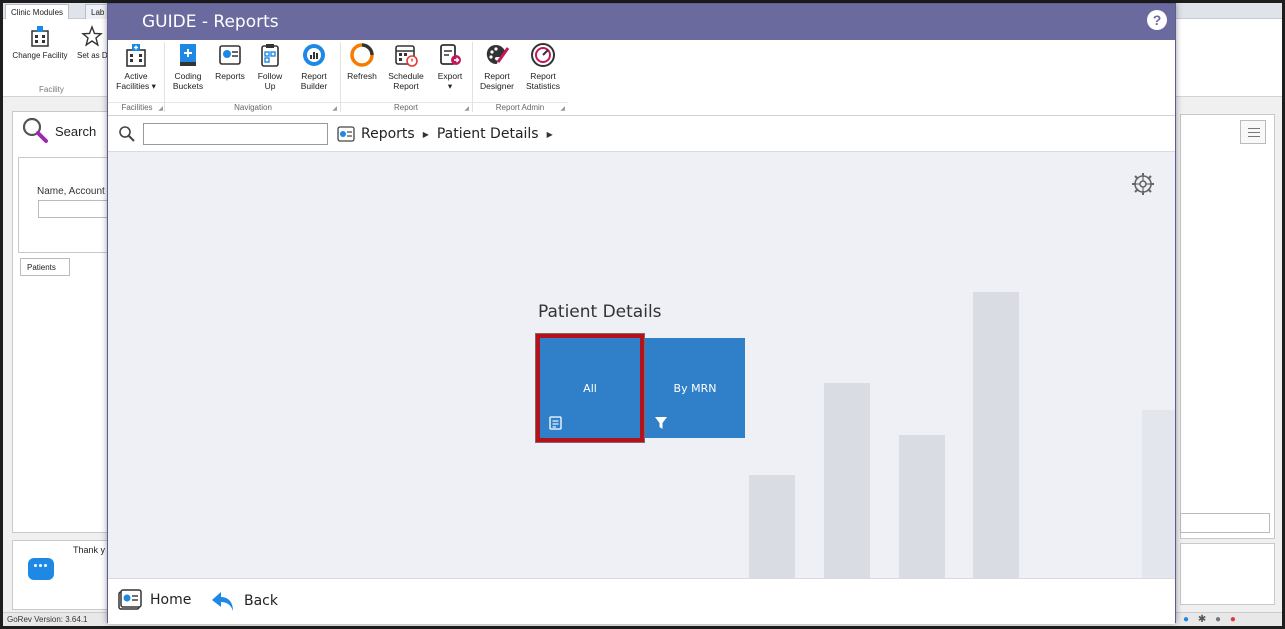 The width and height of the screenshot is (1285, 629). I want to click on navigation-group: Navigation ◢, so click(253, 108).